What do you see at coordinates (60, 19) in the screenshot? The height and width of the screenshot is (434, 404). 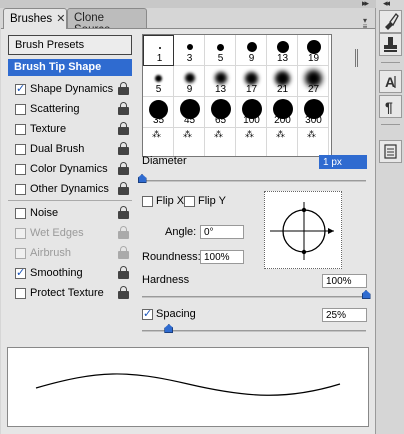 I see `close-icon: ✕` at bounding box center [60, 19].